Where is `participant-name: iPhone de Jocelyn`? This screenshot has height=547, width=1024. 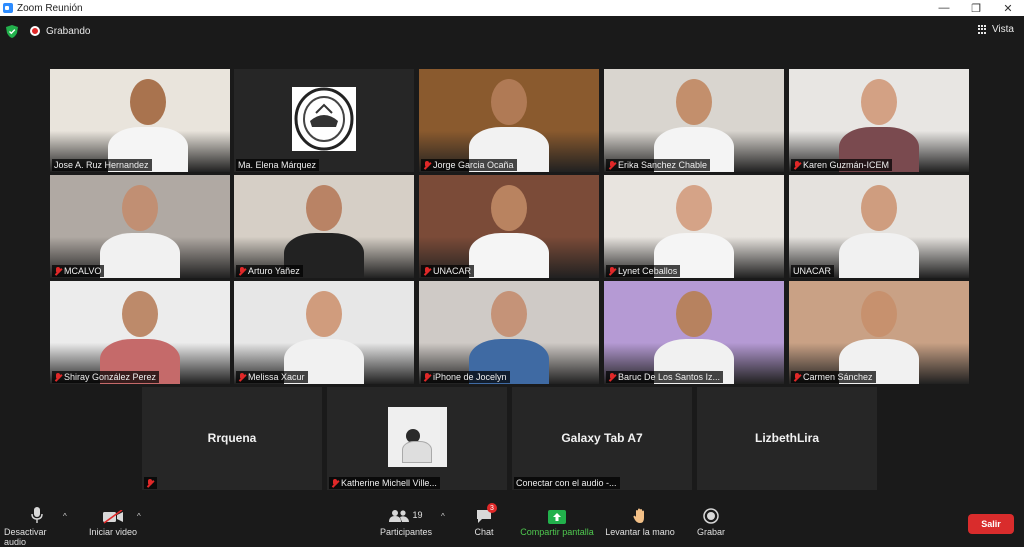
participant-name: iPhone de Jocelyn is located at coordinates (470, 377).